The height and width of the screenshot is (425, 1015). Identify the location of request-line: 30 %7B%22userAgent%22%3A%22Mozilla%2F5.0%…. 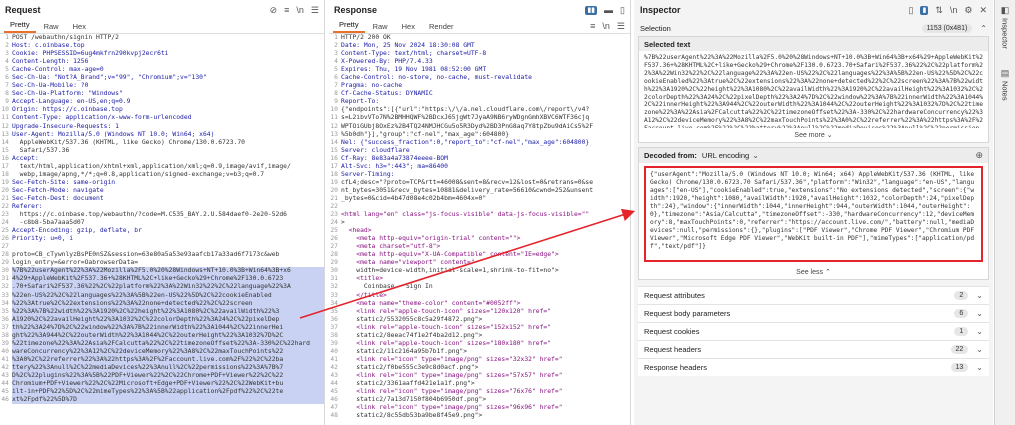
(162, 271).